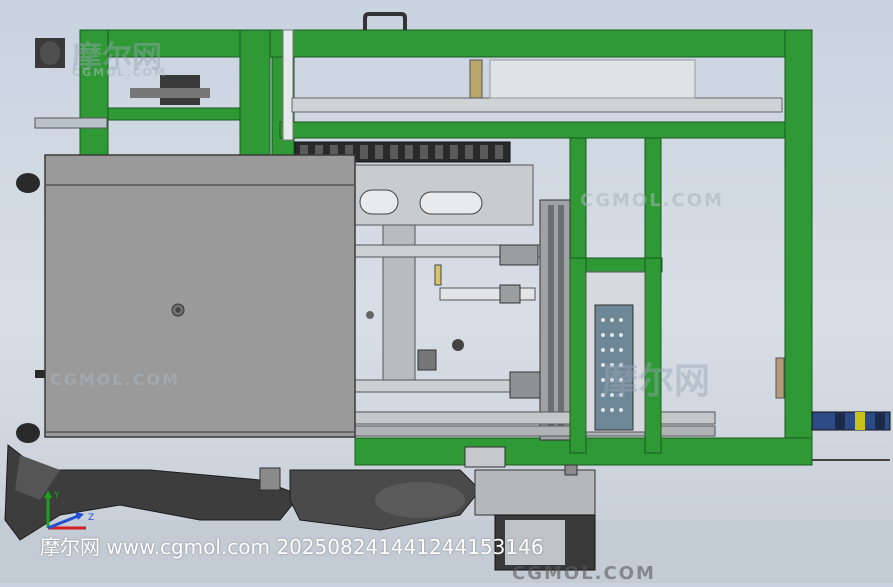 This screenshot has height=587, width=893. Describe the element at coordinates (56, 496) in the screenshot. I see `triad-y-label: Y` at that location.